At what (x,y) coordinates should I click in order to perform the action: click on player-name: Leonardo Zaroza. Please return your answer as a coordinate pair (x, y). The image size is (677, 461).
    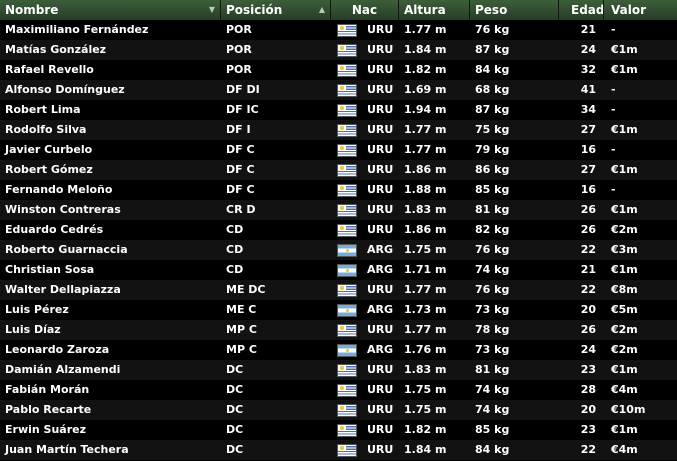
    Looking at the image, I should click on (110, 350).